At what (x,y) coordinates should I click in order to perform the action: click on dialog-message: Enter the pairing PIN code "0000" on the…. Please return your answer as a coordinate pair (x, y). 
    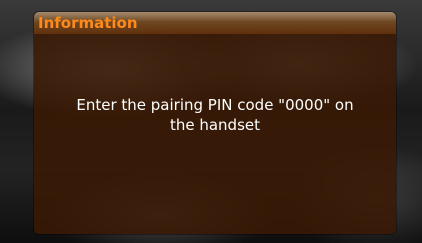
    Looking at the image, I should click on (215, 115).